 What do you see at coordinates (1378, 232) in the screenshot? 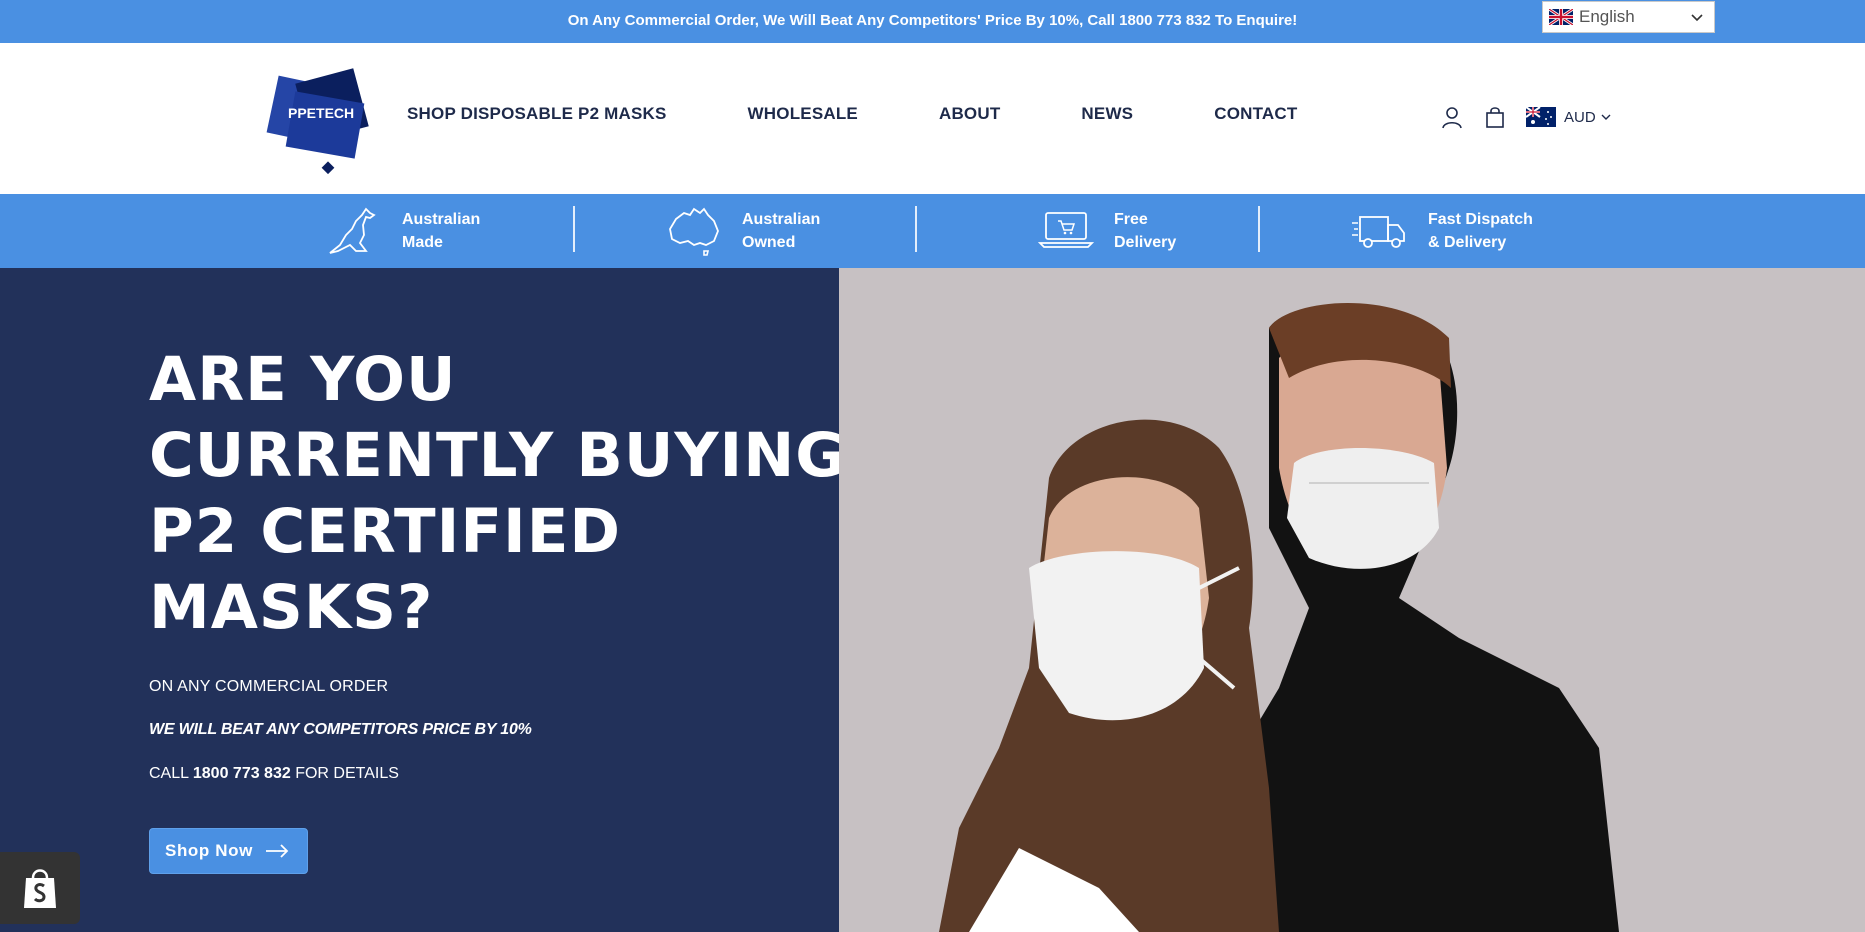
I see `delivery-truck-icon` at bounding box center [1378, 232].